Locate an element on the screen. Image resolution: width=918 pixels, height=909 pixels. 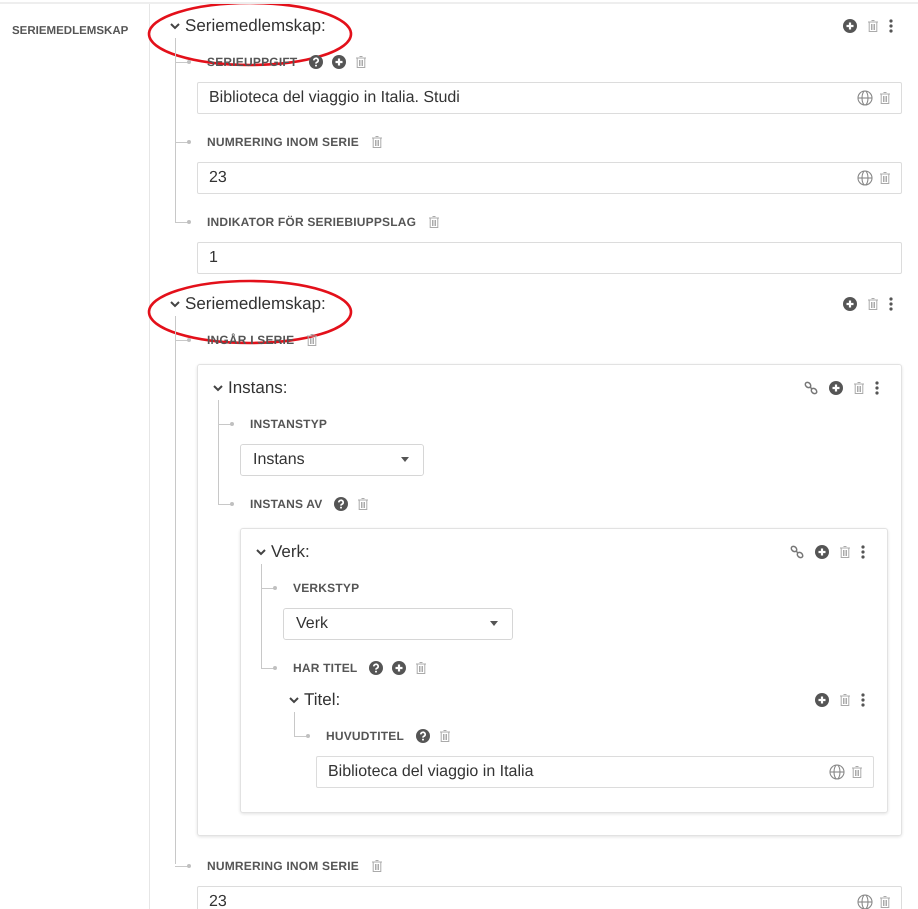
field-label: HAR TITEL is located at coordinates (325, 668).